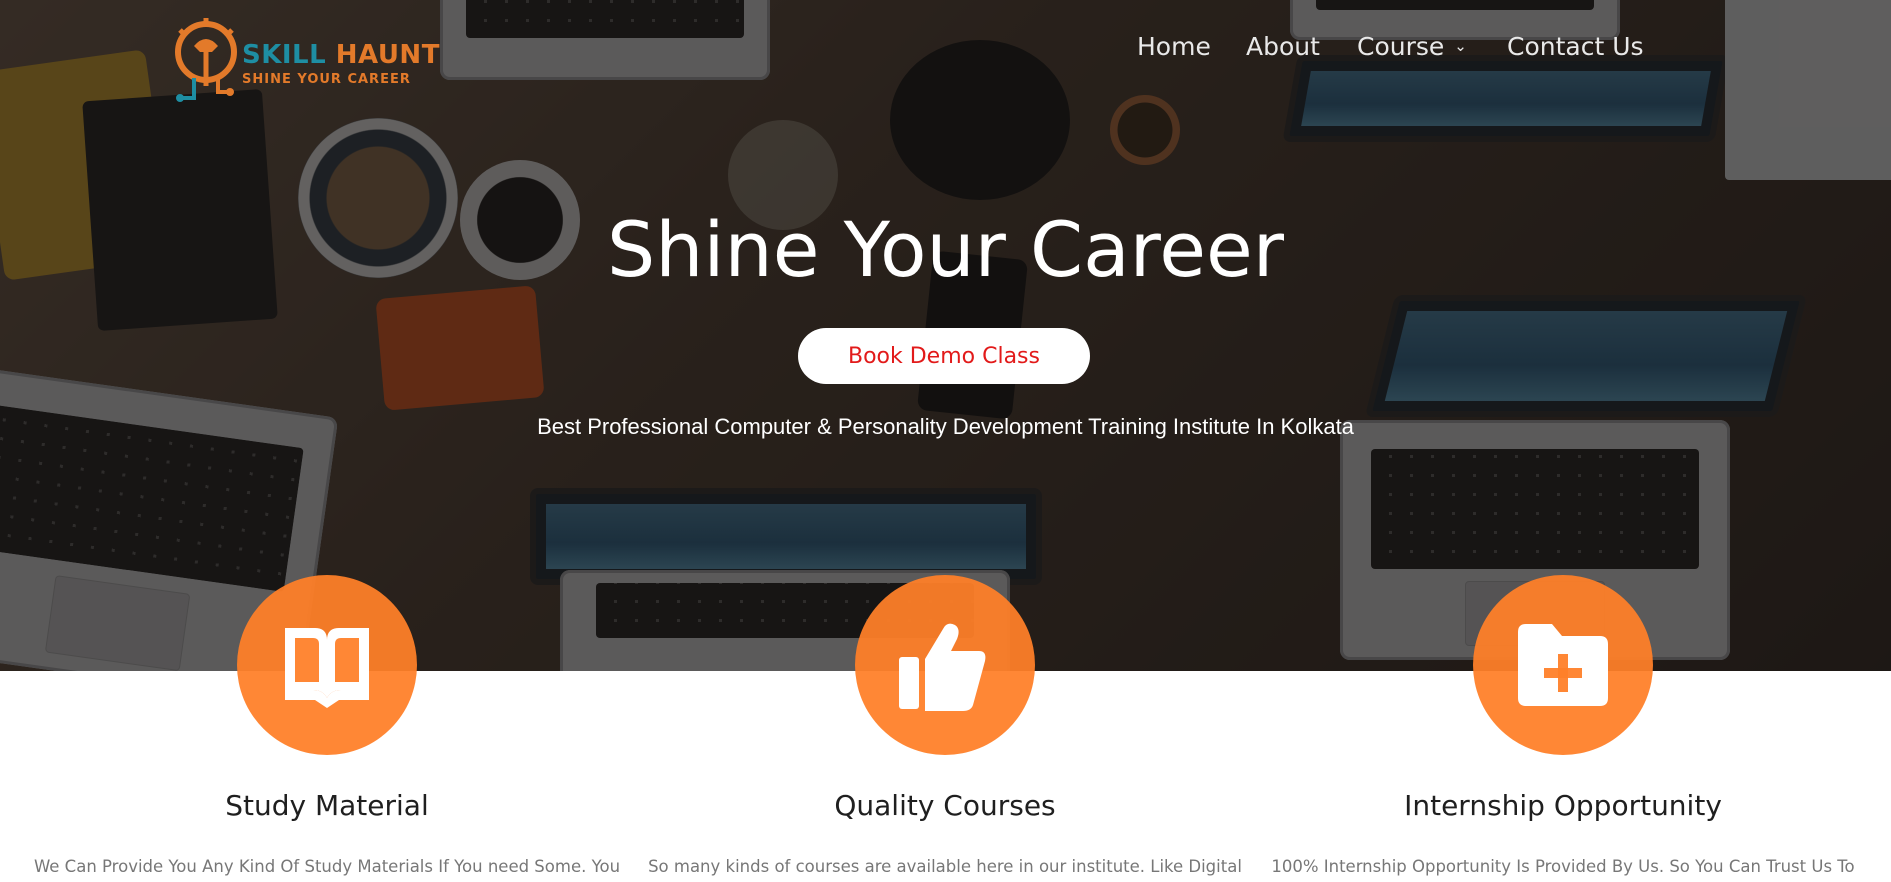  What do you see at coordinates (327, 805) in the screenshot?
I see `feature-title: Study Material` at bounding box center [327, 805].